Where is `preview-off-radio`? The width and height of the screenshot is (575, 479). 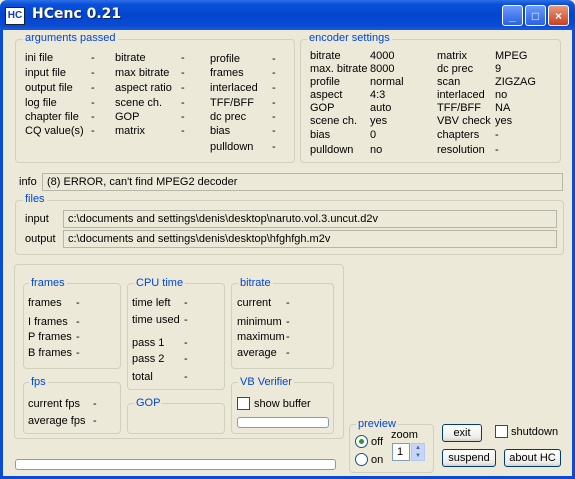 preview-off-radio is located at coordinates (361, 441).